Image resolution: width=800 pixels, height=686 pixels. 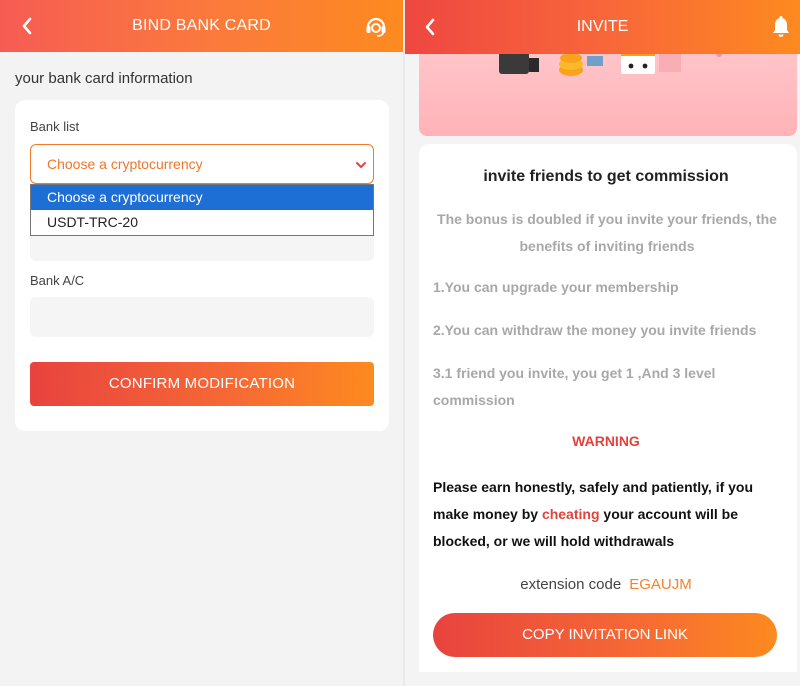 What do you see at coordinates (606, 176) in the screenshot?
I see `invite-heading: invite friends to get commission` at bounding box center [606, 176].